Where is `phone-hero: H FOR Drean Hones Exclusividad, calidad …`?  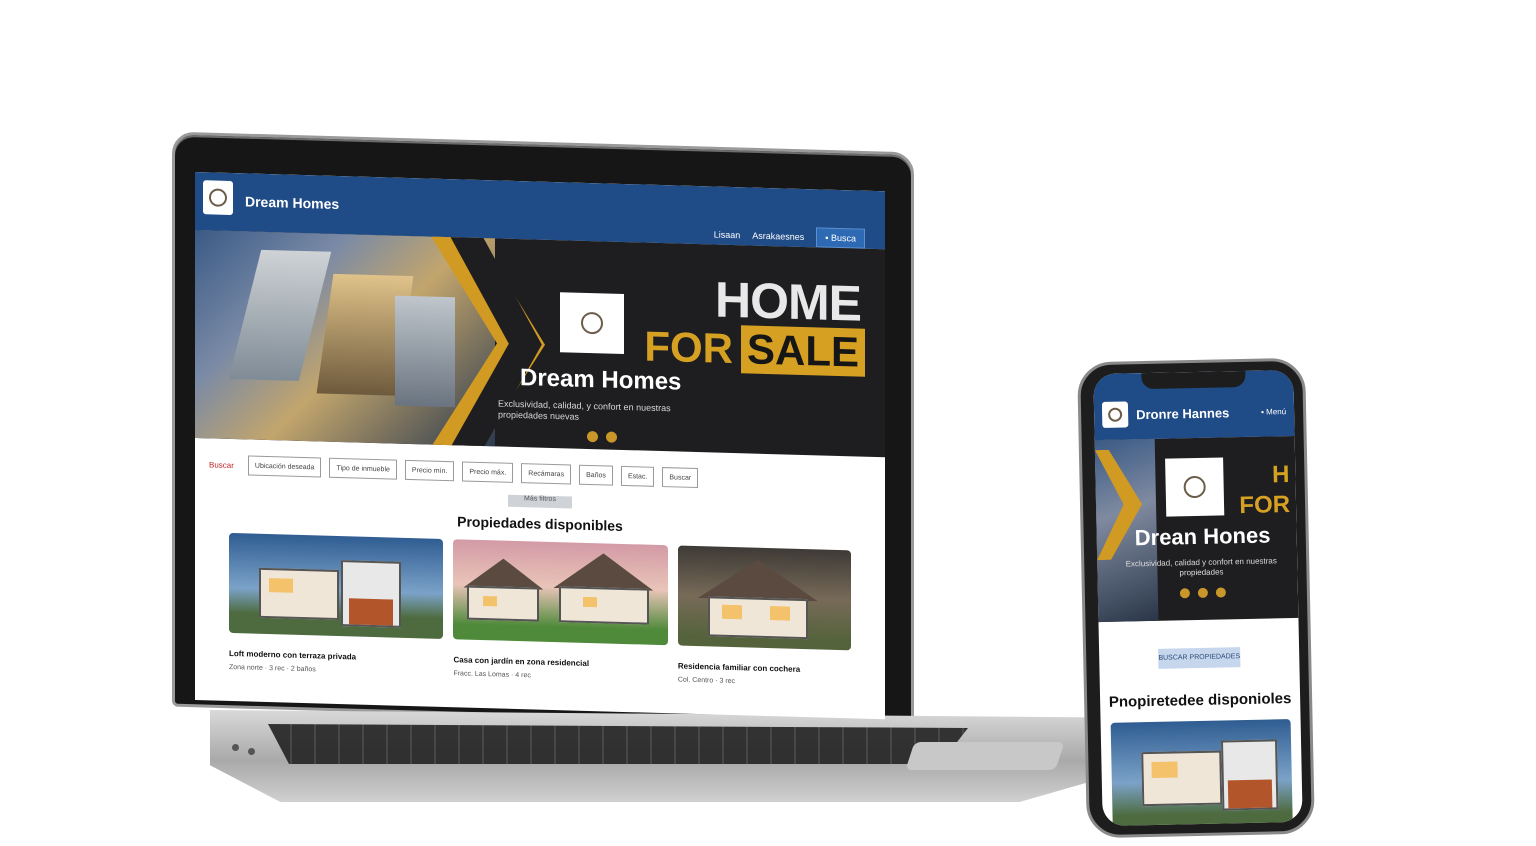 phone-hero: H FOR Drean Hones Exclusividad, calidad … is located at coordinates (1196, 529).